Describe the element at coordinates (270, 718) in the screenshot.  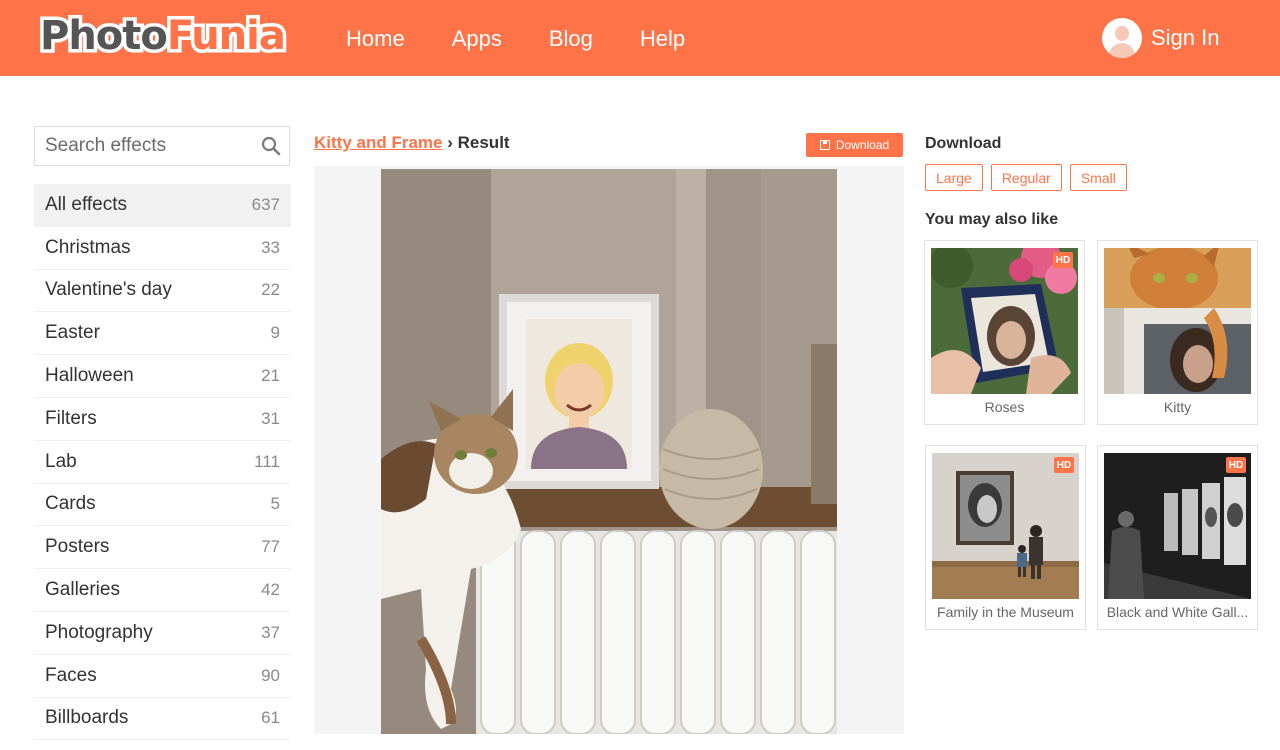
I see `category-count: 61` at that location.